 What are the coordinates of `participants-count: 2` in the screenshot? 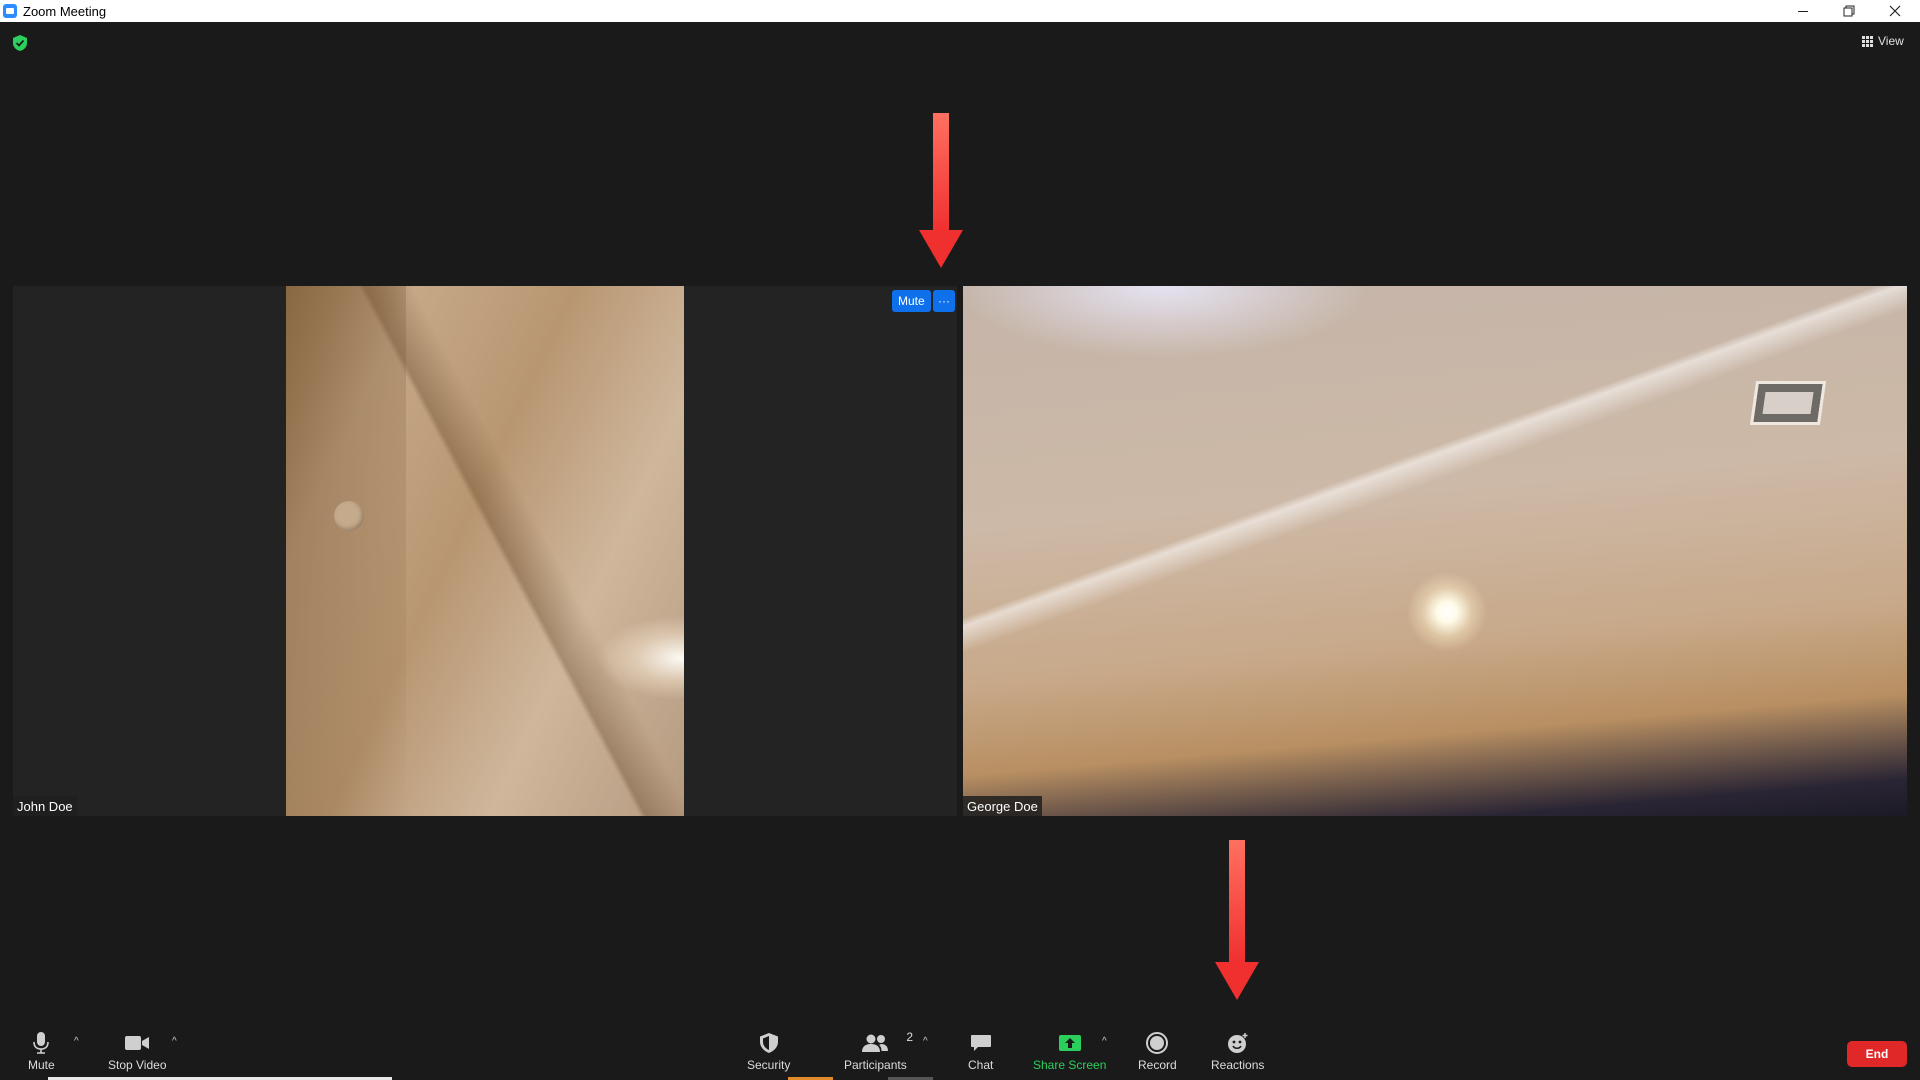 It's located at (910, 1037).